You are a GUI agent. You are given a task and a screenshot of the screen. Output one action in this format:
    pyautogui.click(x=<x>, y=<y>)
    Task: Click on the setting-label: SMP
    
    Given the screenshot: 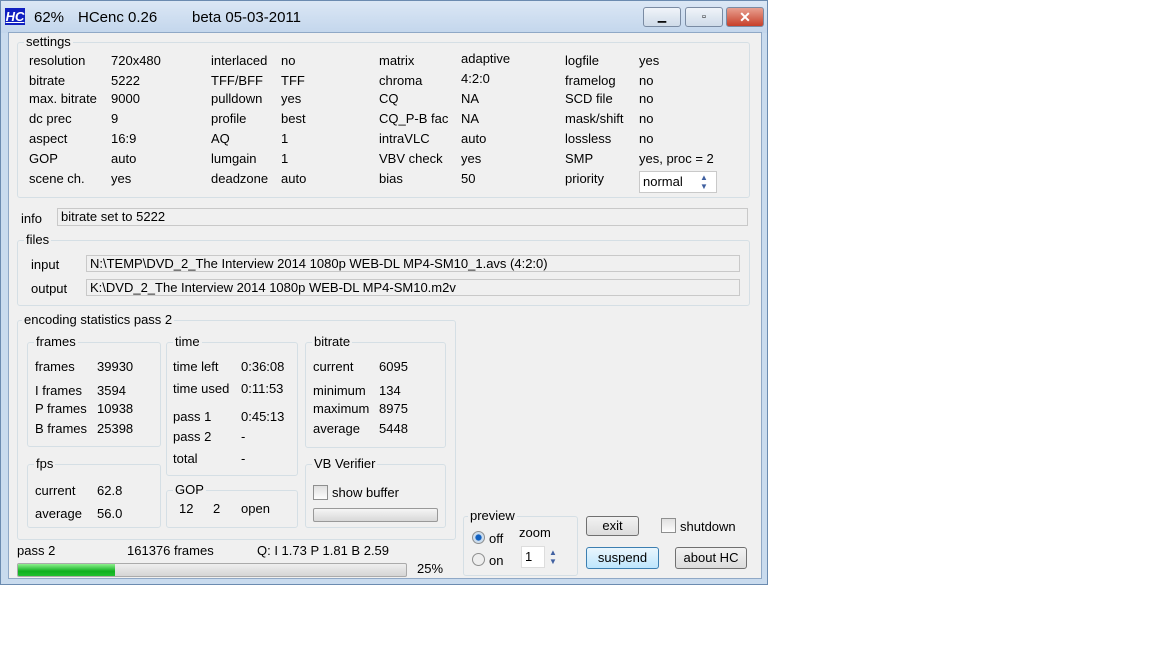 What is the action you would take?
    pyautogui.click(x=579, y=158)
    